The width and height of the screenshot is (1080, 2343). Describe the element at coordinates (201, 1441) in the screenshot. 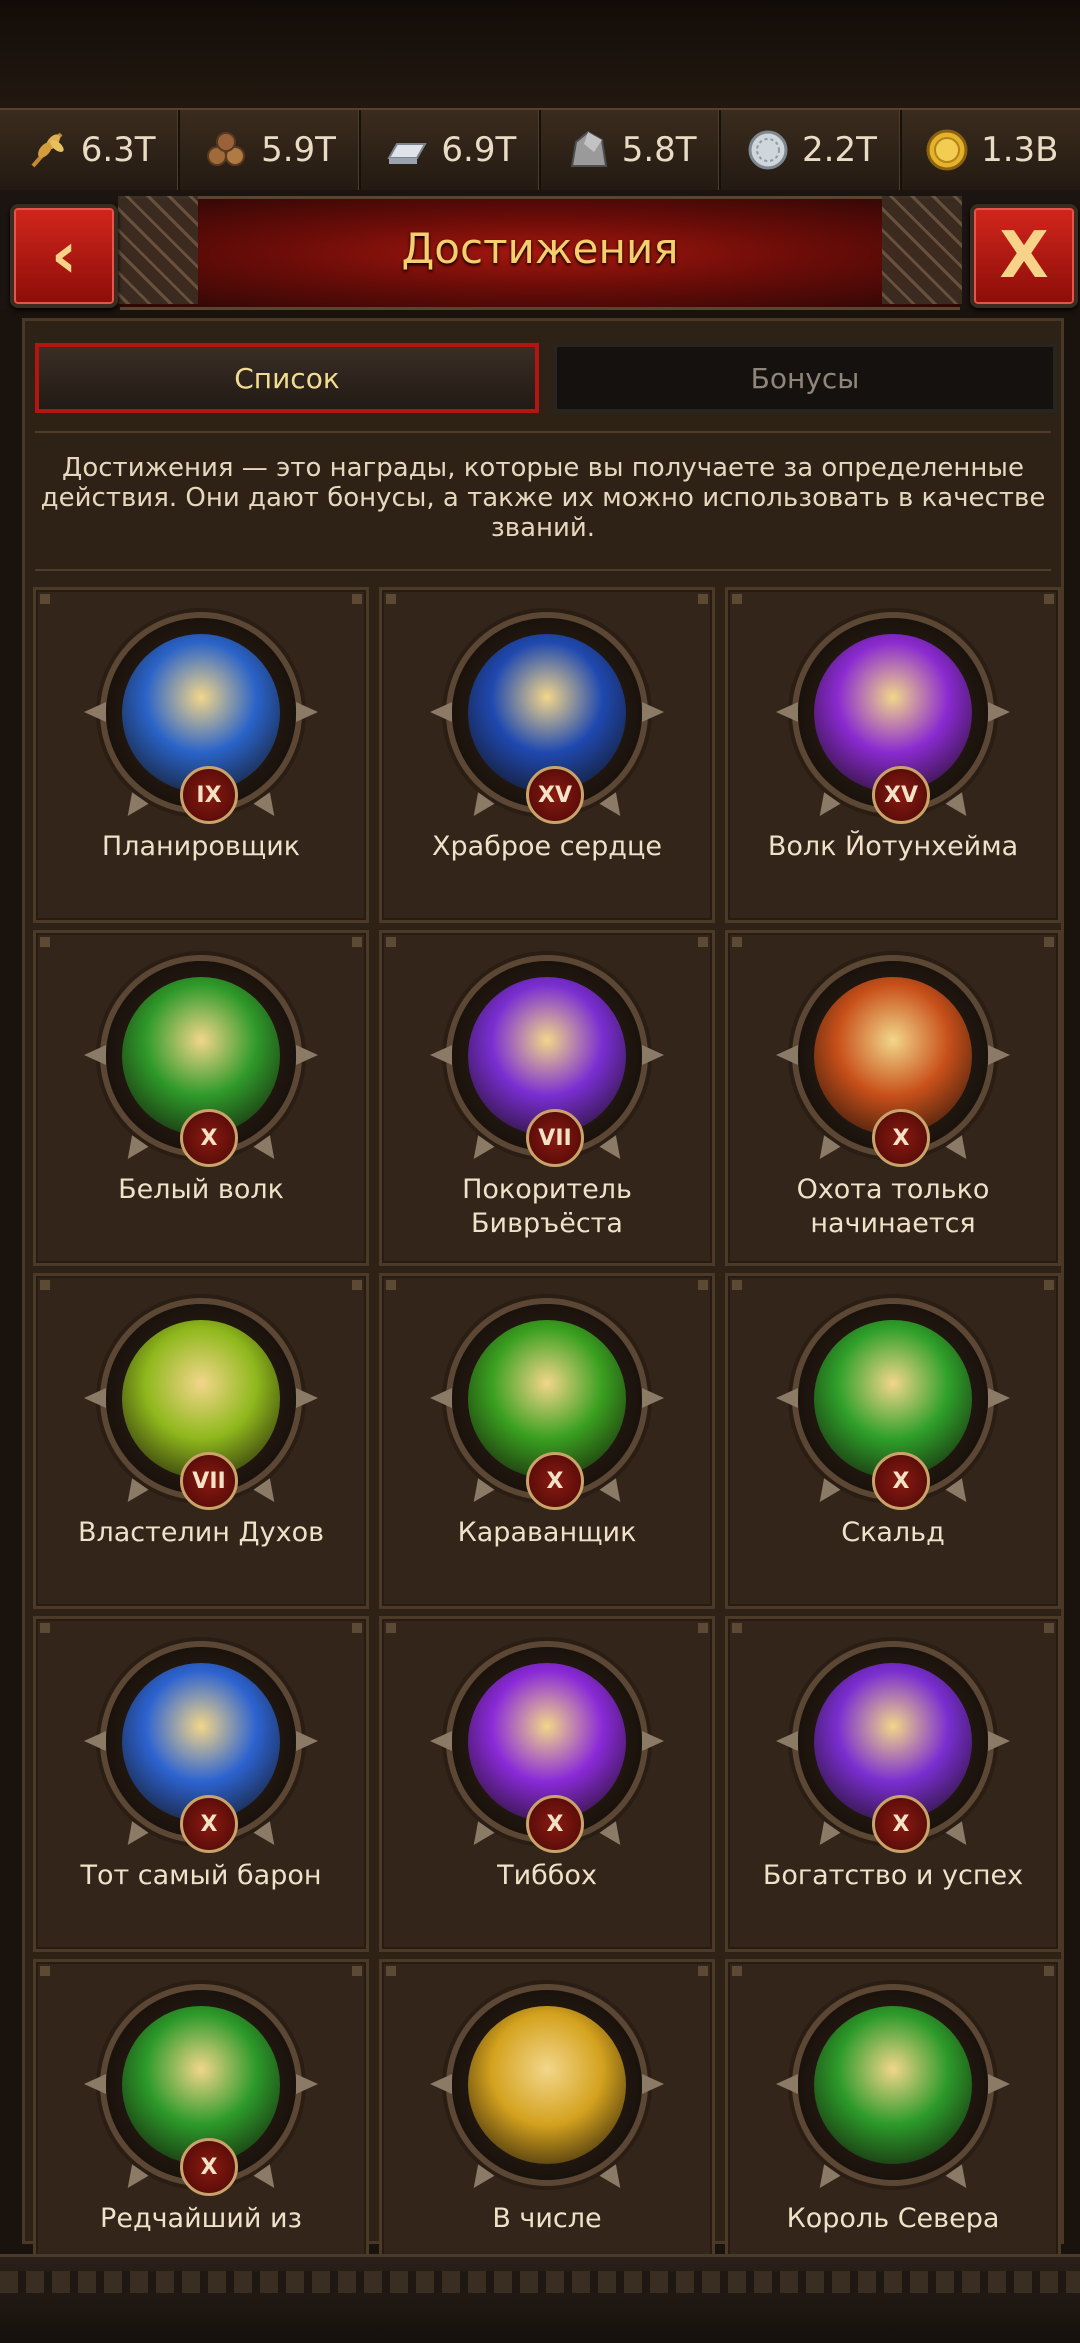

I see `achievement-card: VII Властелин Духов` at that location.